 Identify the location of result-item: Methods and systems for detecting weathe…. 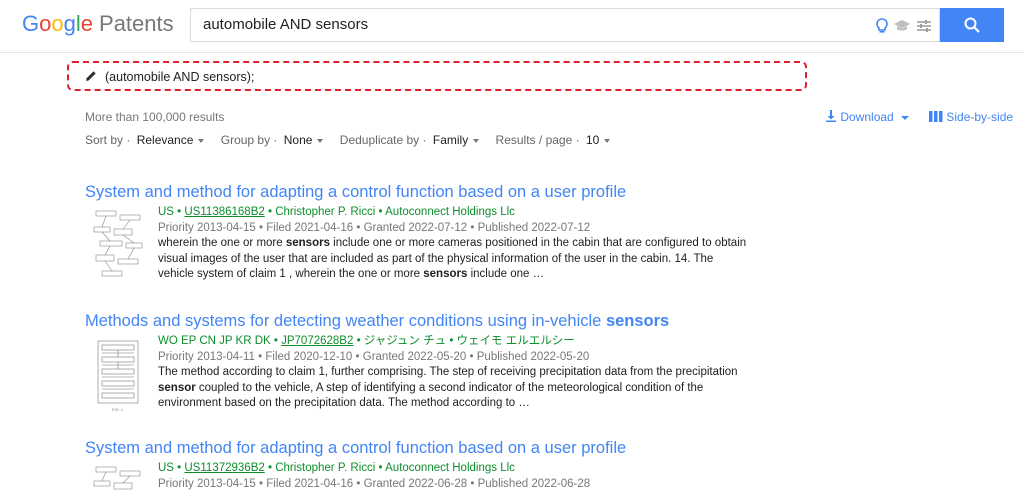
(415, 321).